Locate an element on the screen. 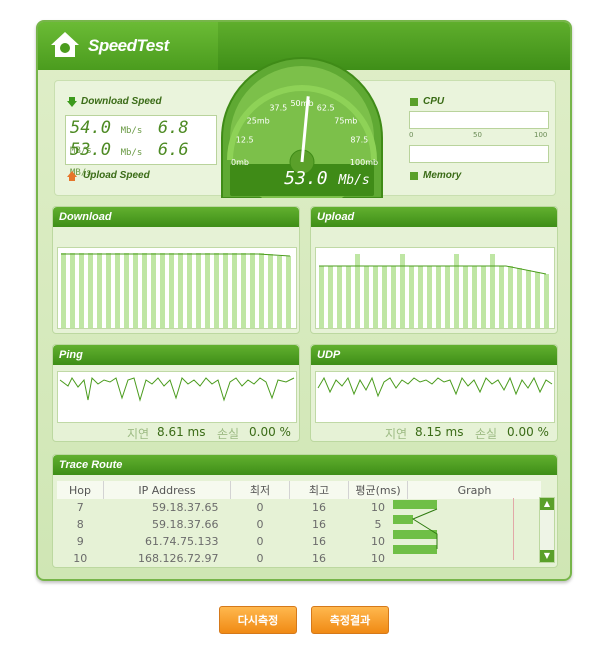 The height and width of the screenshot is (672, 614). trace-row: 7 59.18.37.65 0 16 10 is located at coordinates (299, 507).